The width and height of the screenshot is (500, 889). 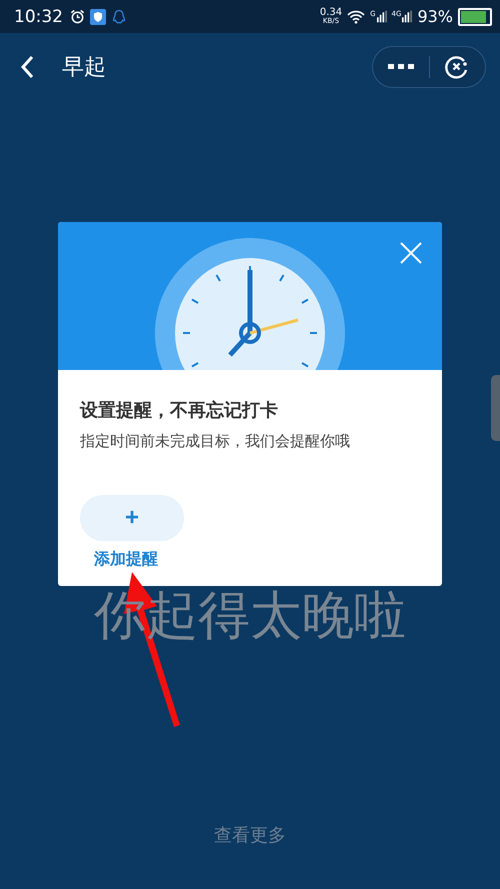 What do you see at coordinates (215, 441) in the screenshot?
I see `dialog-subtitle: 指定时间前未完成目标，我们会提醒你哦` at bounding box center [215, 441].